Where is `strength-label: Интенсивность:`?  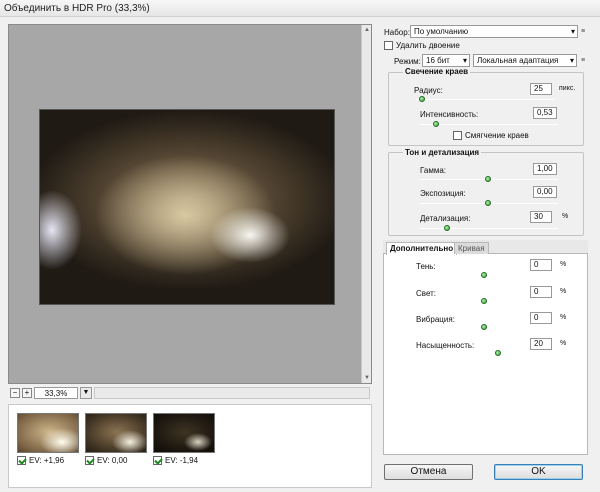 strength-label: Интенсивность: is located at coordinates (449, 114).